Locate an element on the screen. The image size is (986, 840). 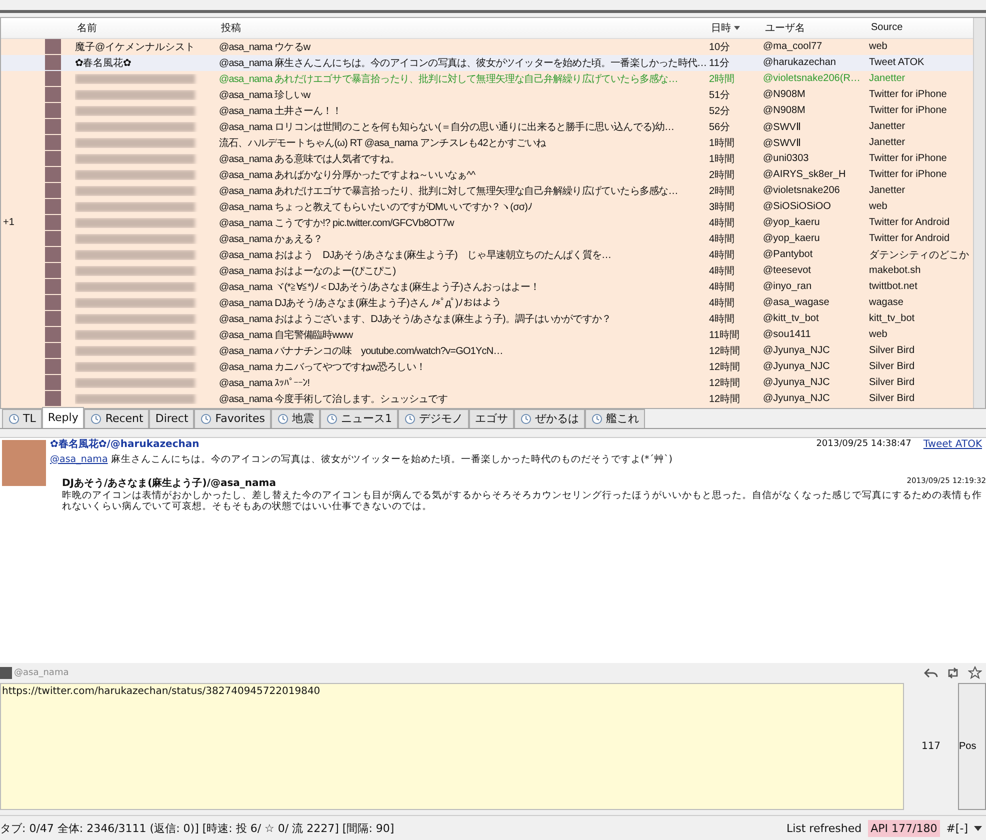
api-counter: API 177/180 is located at coordinates (904, 828).